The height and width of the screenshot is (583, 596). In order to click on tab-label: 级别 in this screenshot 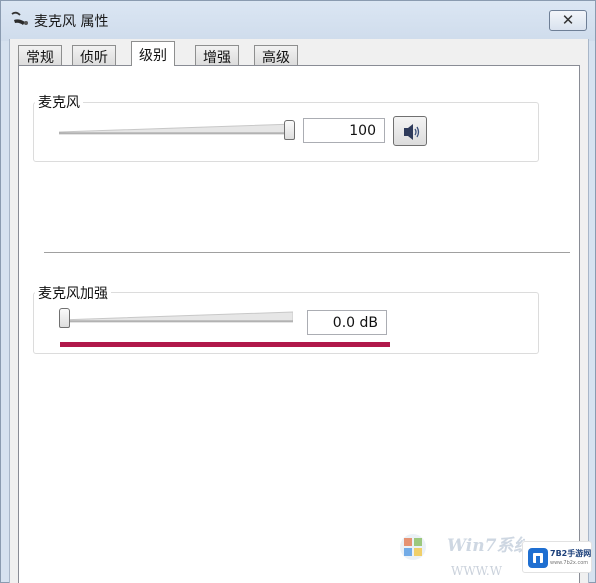, I will do `click(153, 56)`.